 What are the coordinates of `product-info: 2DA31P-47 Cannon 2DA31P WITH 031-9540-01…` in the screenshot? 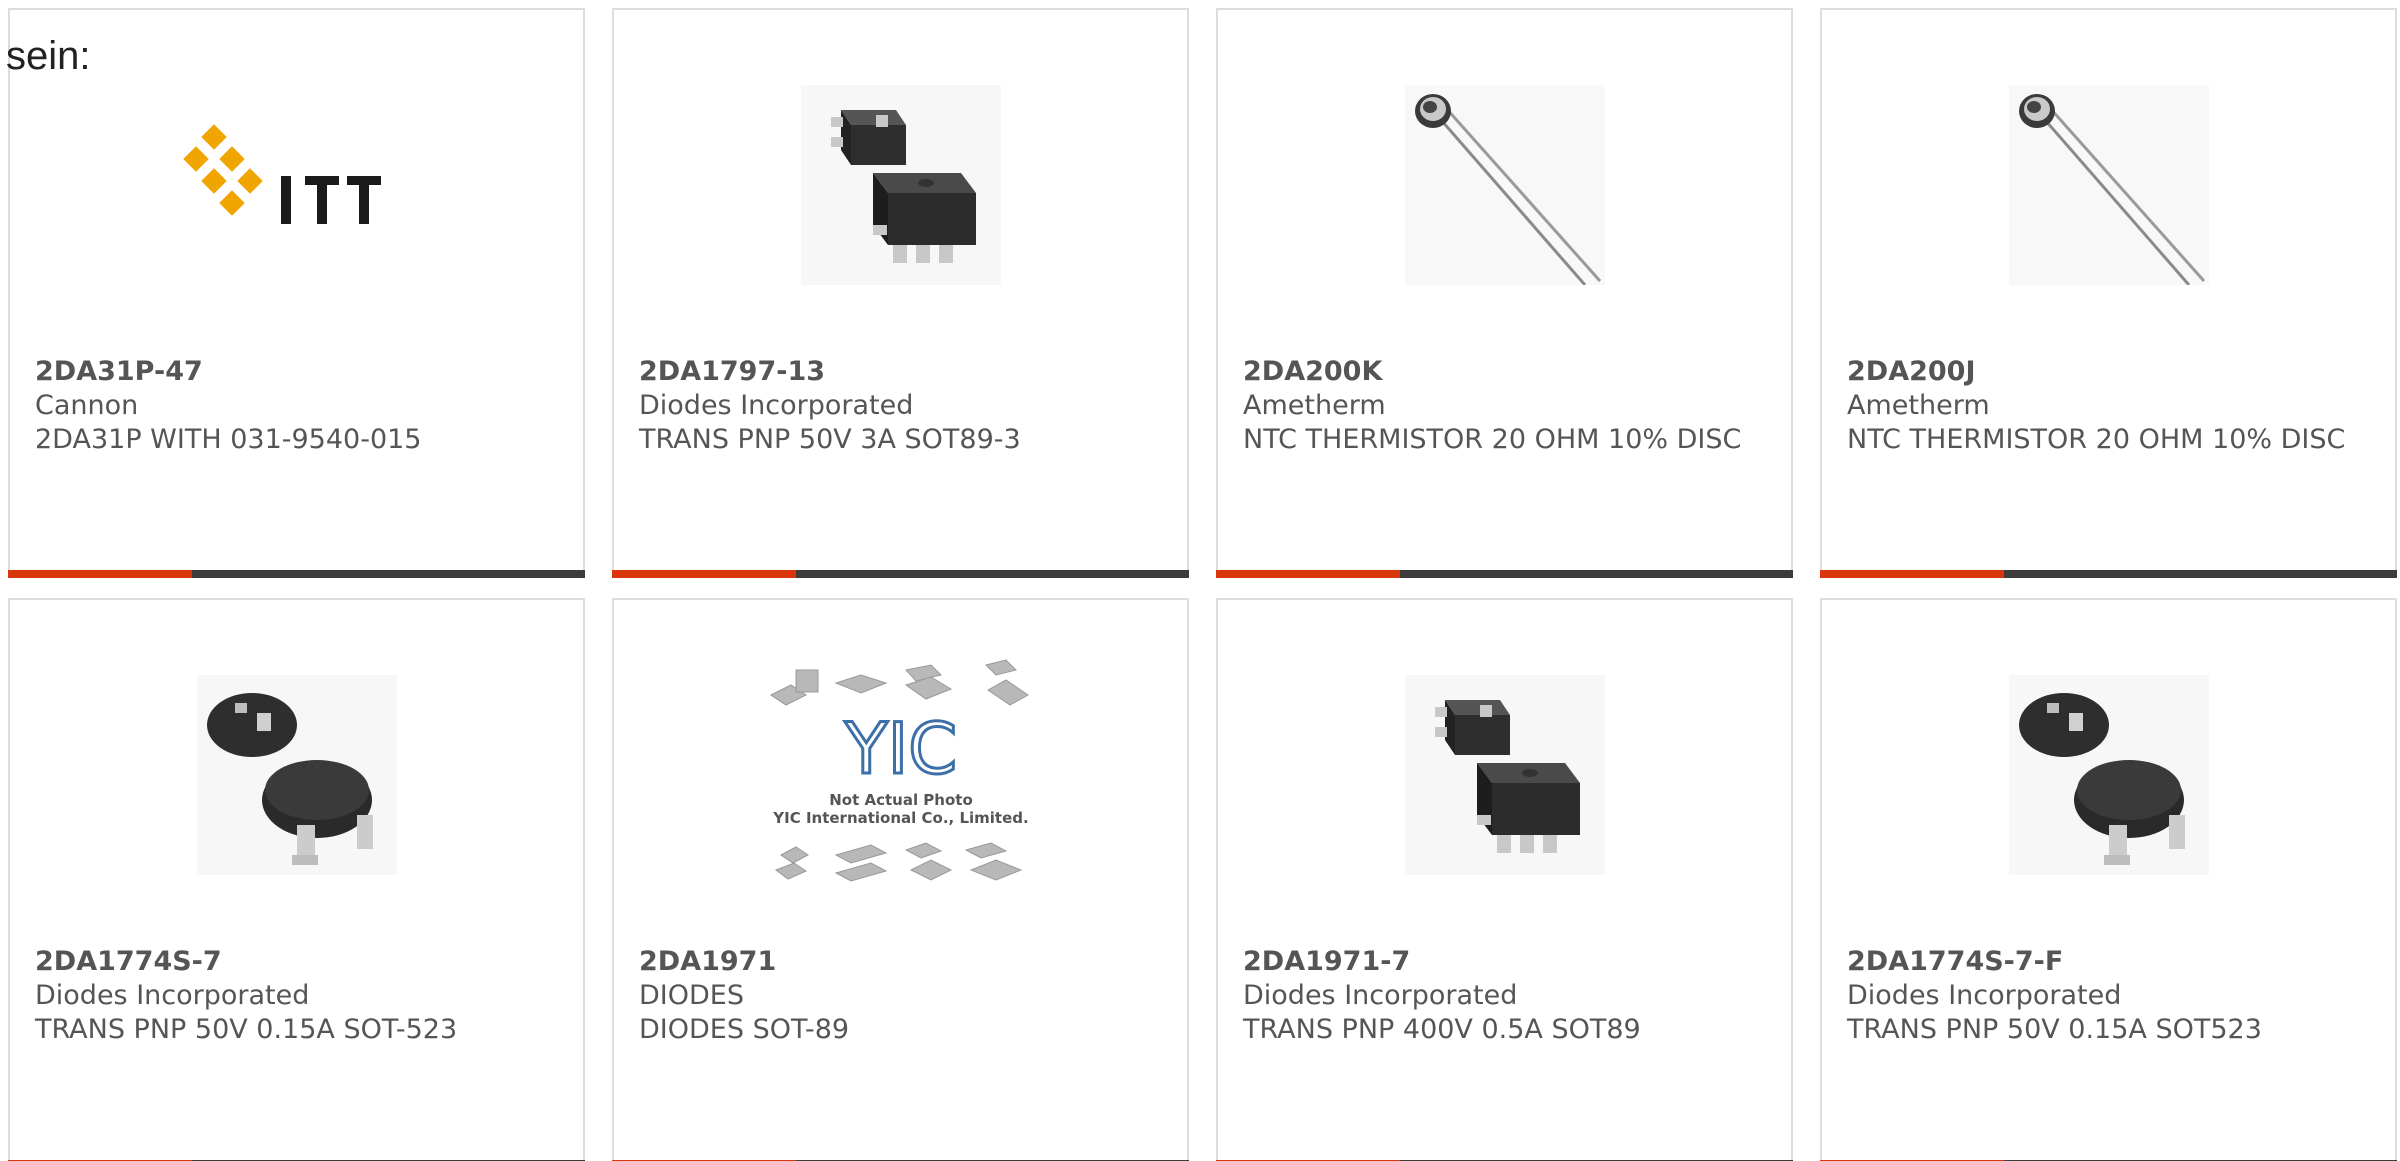 It's located at (299, 406).